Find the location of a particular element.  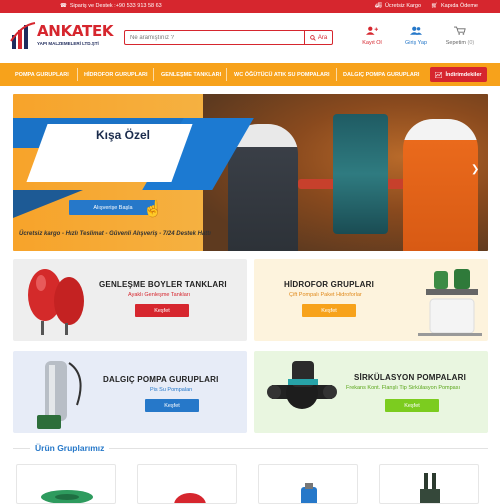

category-subtitle: Çift Pompalı Paket Hidroforlar is located at coordinates (325, 295).